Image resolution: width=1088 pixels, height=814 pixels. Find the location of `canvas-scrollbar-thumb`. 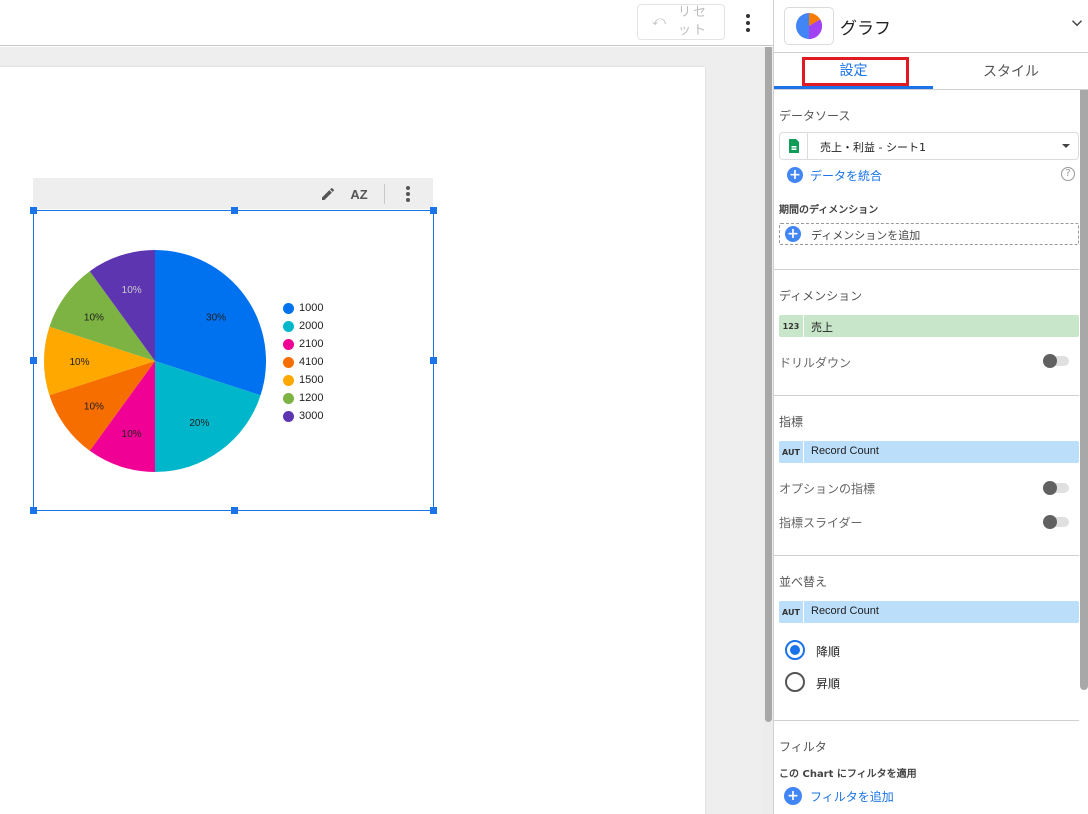

canvas-scrollbar-thumb is located at coordinates (768, 384).